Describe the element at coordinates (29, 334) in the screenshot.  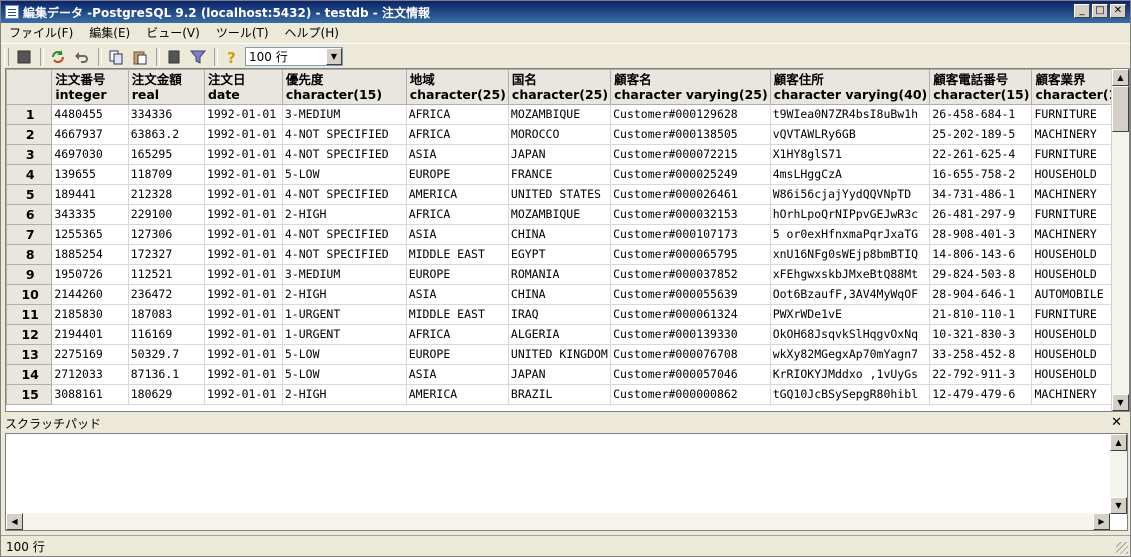
I see `row-number: 12` at that location.